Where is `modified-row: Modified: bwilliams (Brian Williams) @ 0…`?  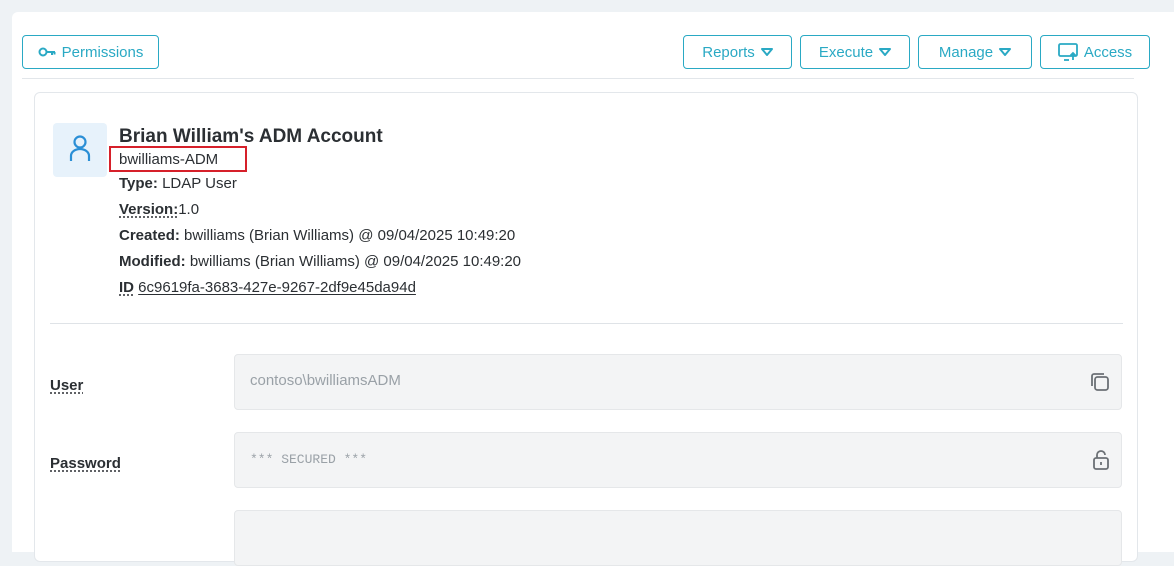
modified-row: Modified: bwilliams (Brian Williams) @ 0… is located at coordinates (320, 261).